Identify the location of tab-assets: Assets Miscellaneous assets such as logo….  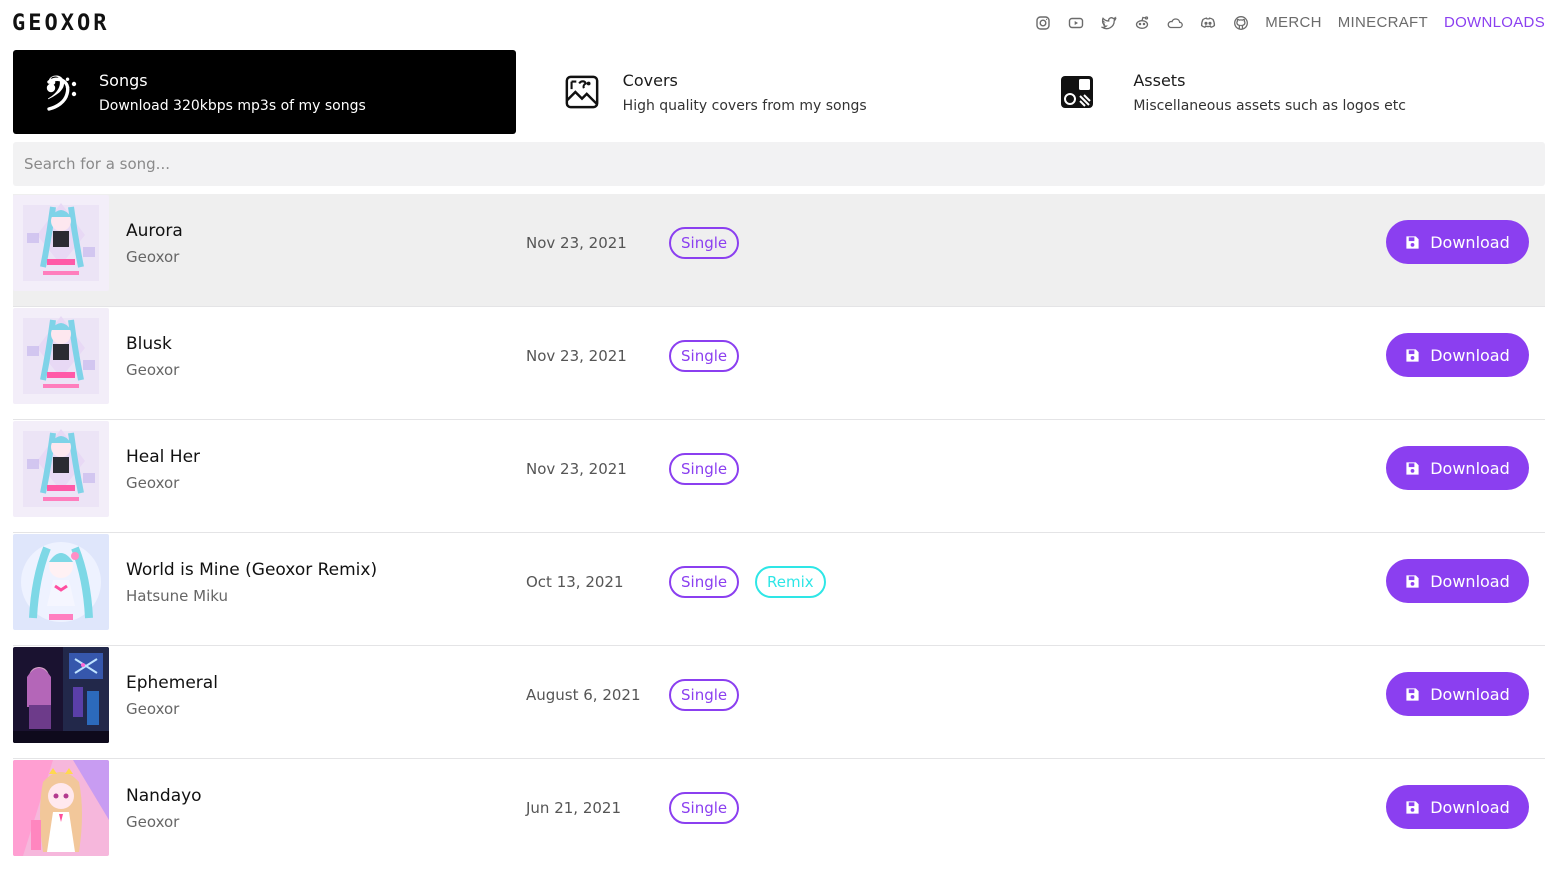
(1285, 92).